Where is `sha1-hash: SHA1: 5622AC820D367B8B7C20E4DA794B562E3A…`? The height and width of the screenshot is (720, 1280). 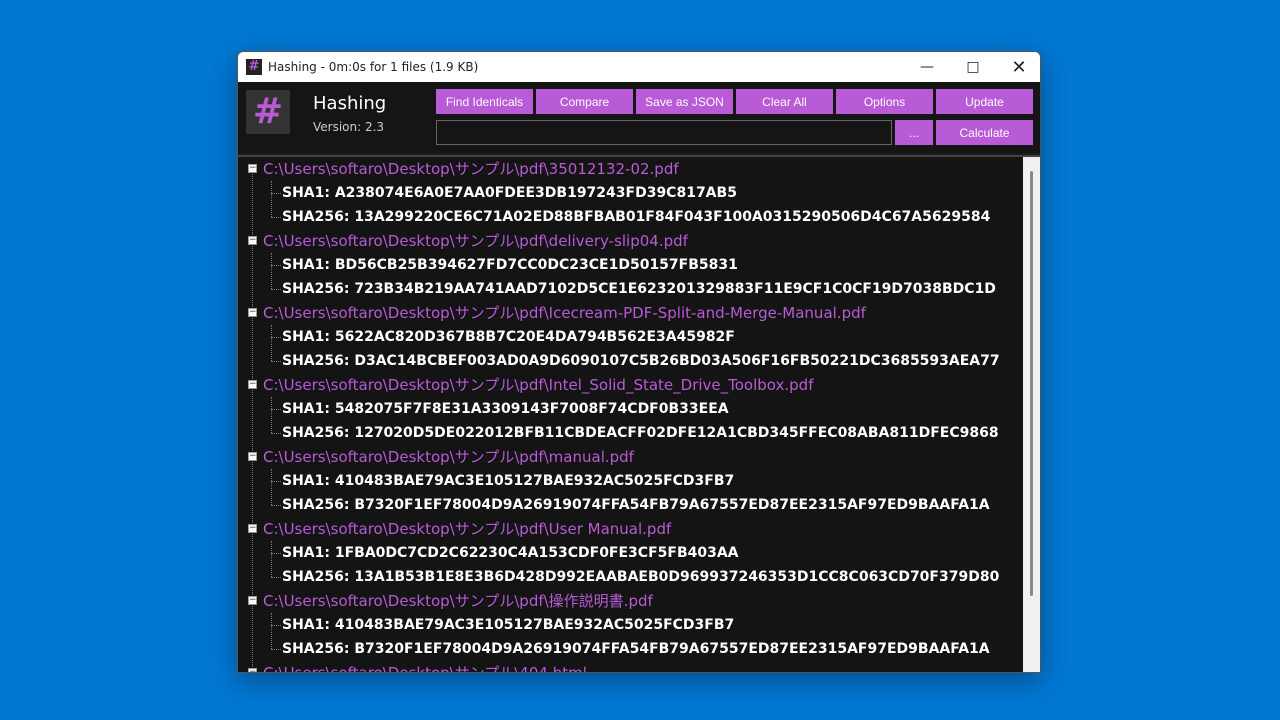 sha1-hash: SHA1: 5622AC820D367B8B7C20E4DA794B562E3A… is located at coordinates (508, 337).